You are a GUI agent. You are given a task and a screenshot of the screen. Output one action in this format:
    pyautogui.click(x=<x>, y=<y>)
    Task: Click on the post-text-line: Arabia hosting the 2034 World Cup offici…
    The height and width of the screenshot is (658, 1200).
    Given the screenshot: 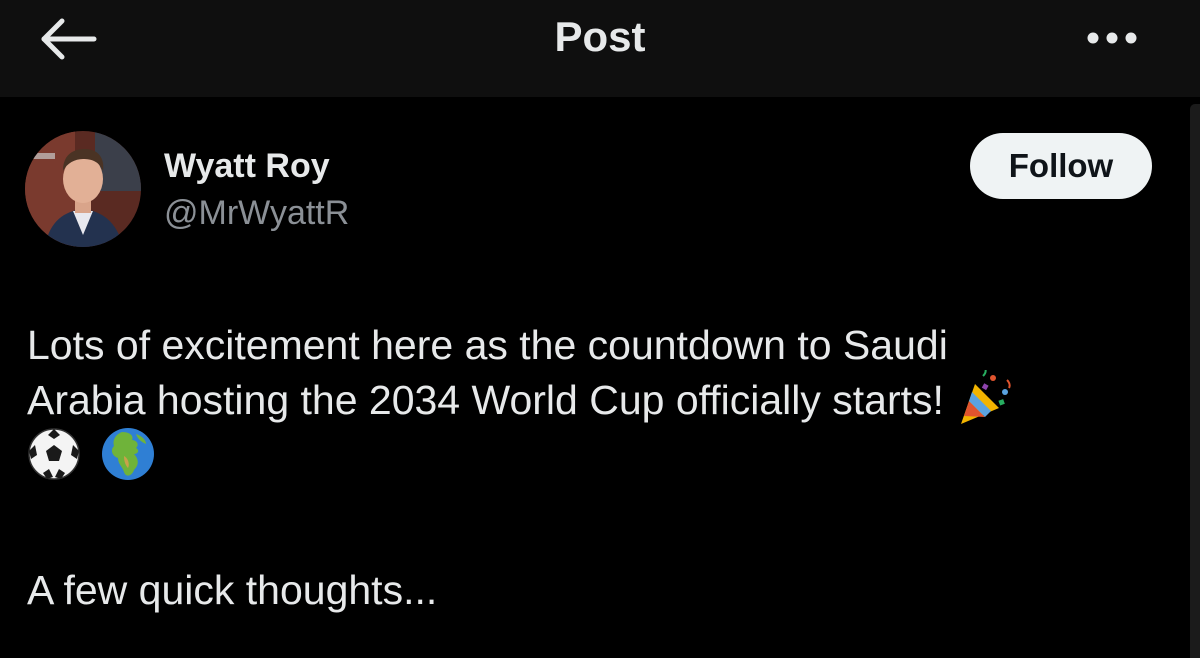 What is the action you would take?
    pyautogui.click(x=587, y=399)
    